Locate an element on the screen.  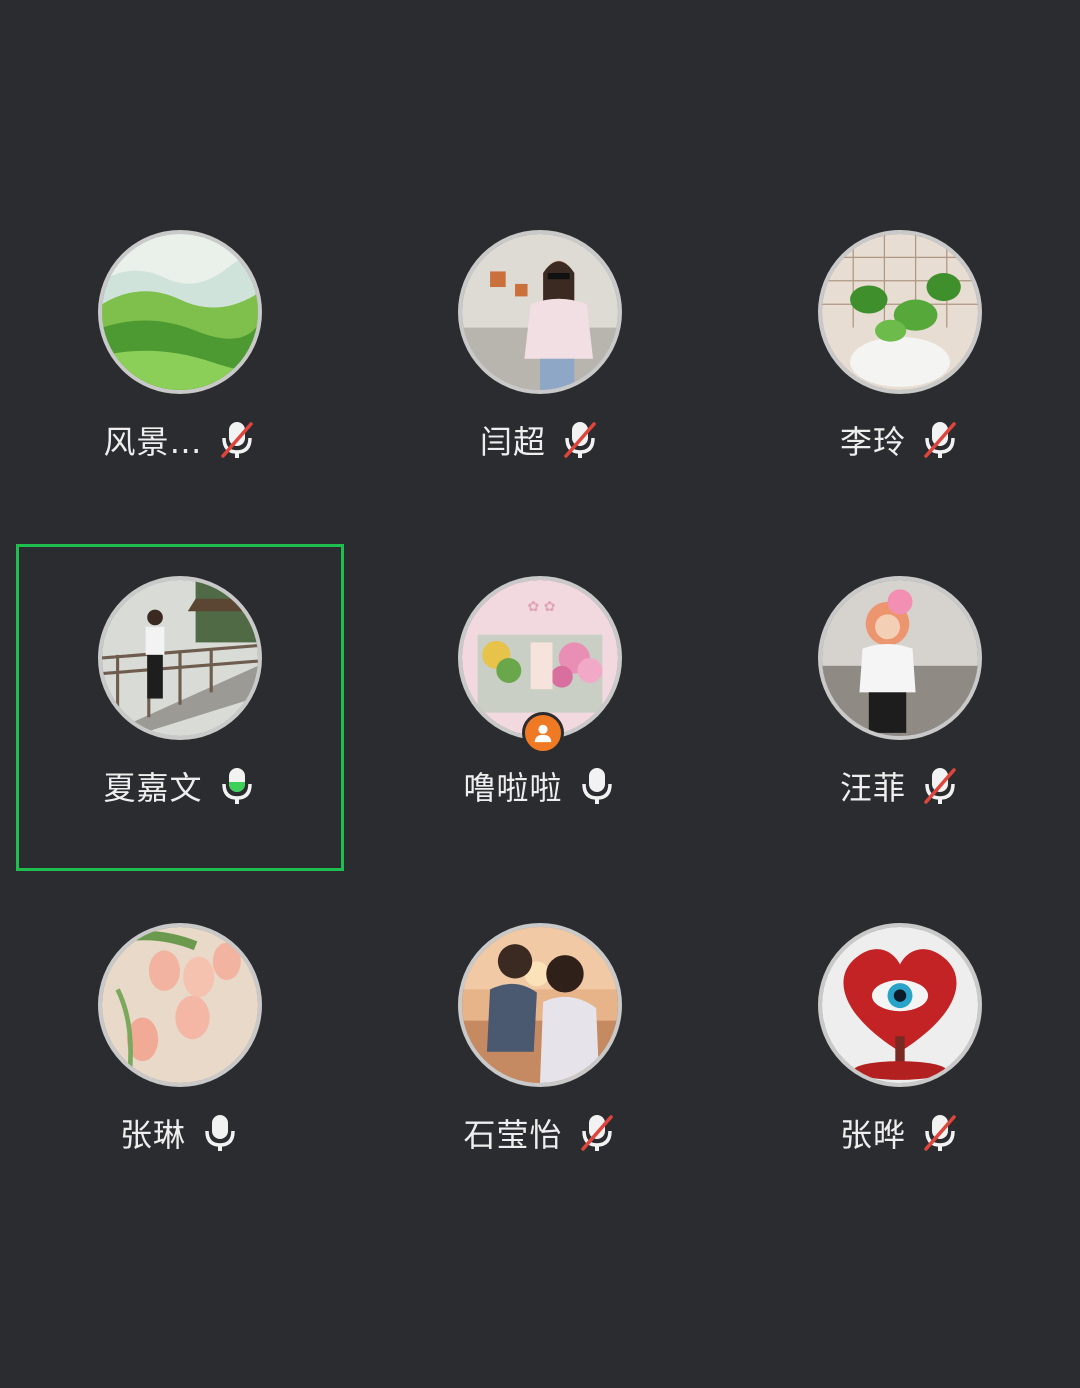
participant-caption: 汪菲 is located at coordinates (900, 786).